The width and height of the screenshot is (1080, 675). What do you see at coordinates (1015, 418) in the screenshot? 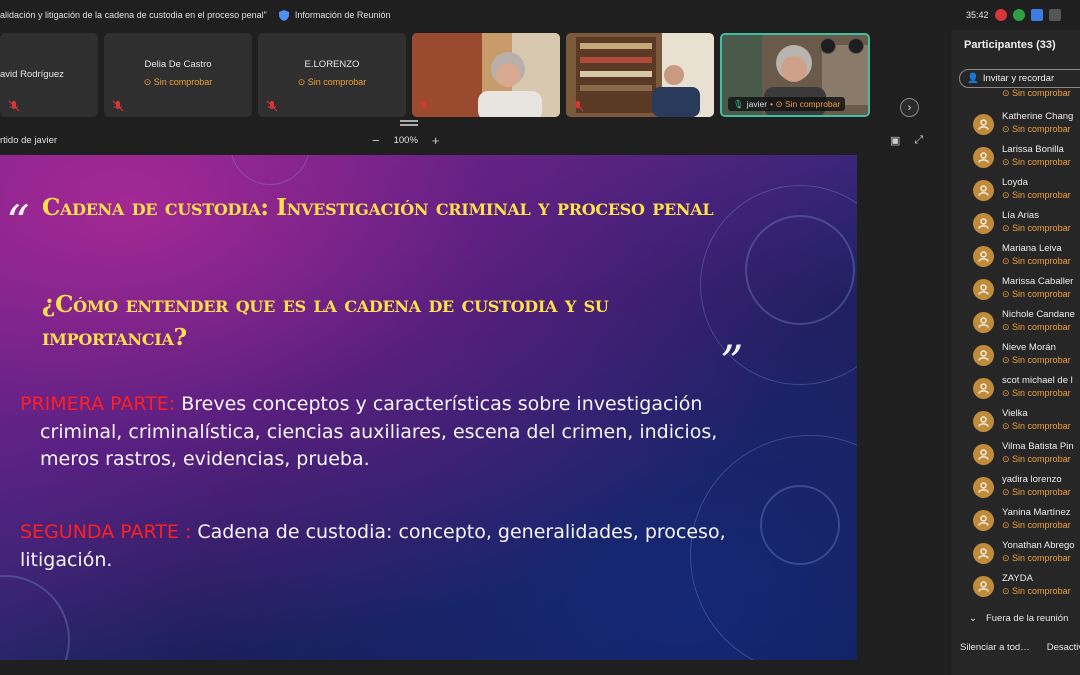
I see `list-item: Vielka ⊙ Sin comprobar` at bounding box center [1015, 418].